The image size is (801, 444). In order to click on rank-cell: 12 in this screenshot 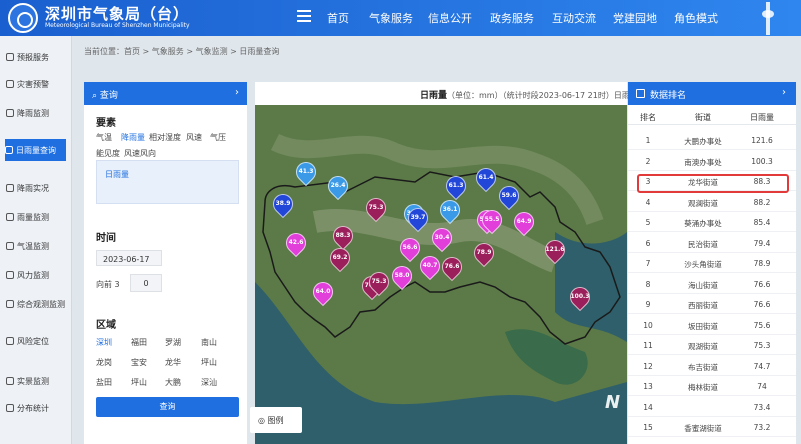, I will do `click(648, 366)`.